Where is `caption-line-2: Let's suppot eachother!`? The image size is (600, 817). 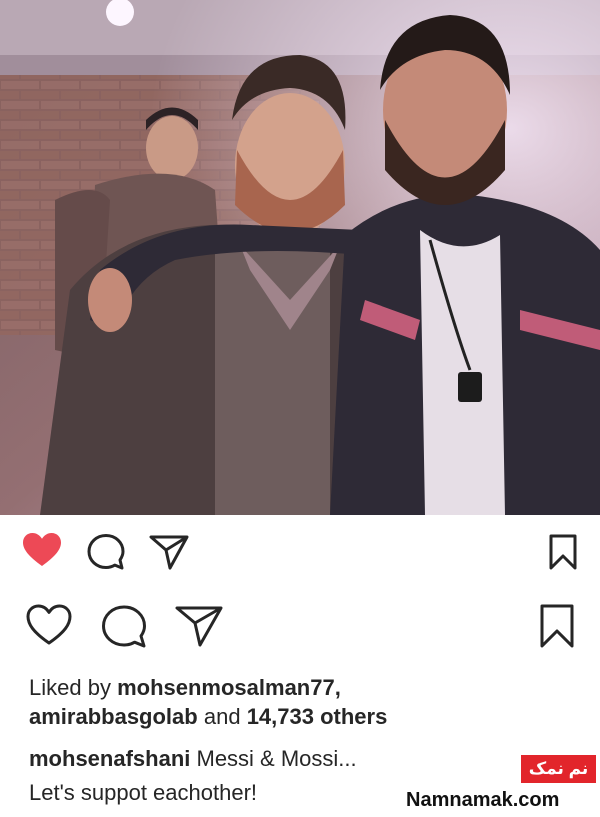 caption-line-2: Let's suppot eachother! is located at coordinates (143, 792).